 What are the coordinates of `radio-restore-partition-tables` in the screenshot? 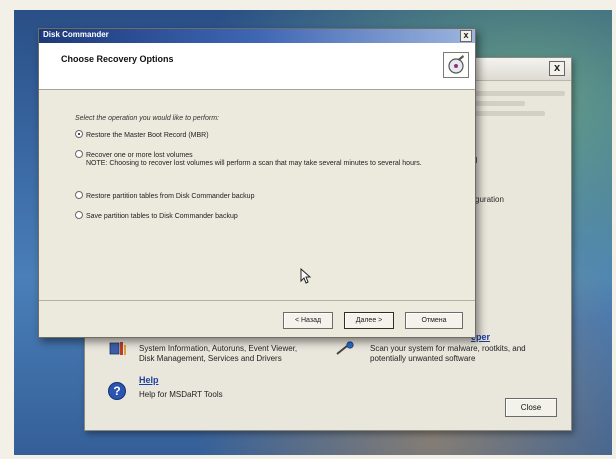 It's located at (79, 195).